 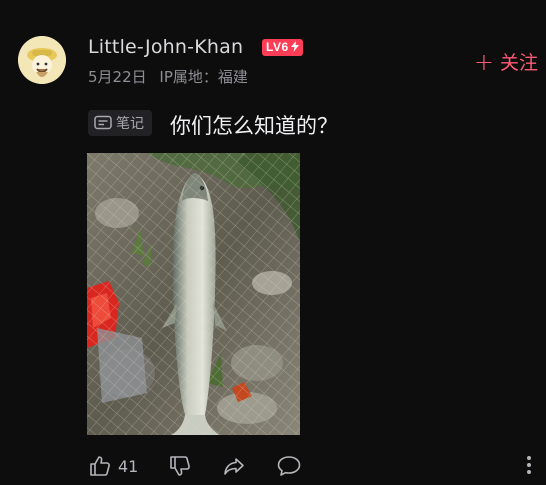 What do you see at coordinates (254, 126) in the screenshot?
I see `post-title: 你们怎么知道的？` at bounding box center [254, 126].